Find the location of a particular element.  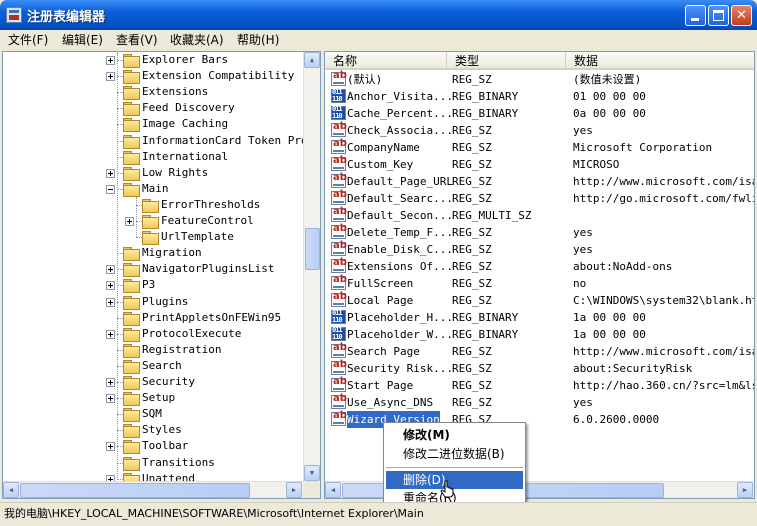

tree-item-label: Migration is located at coordinates (172, 253).